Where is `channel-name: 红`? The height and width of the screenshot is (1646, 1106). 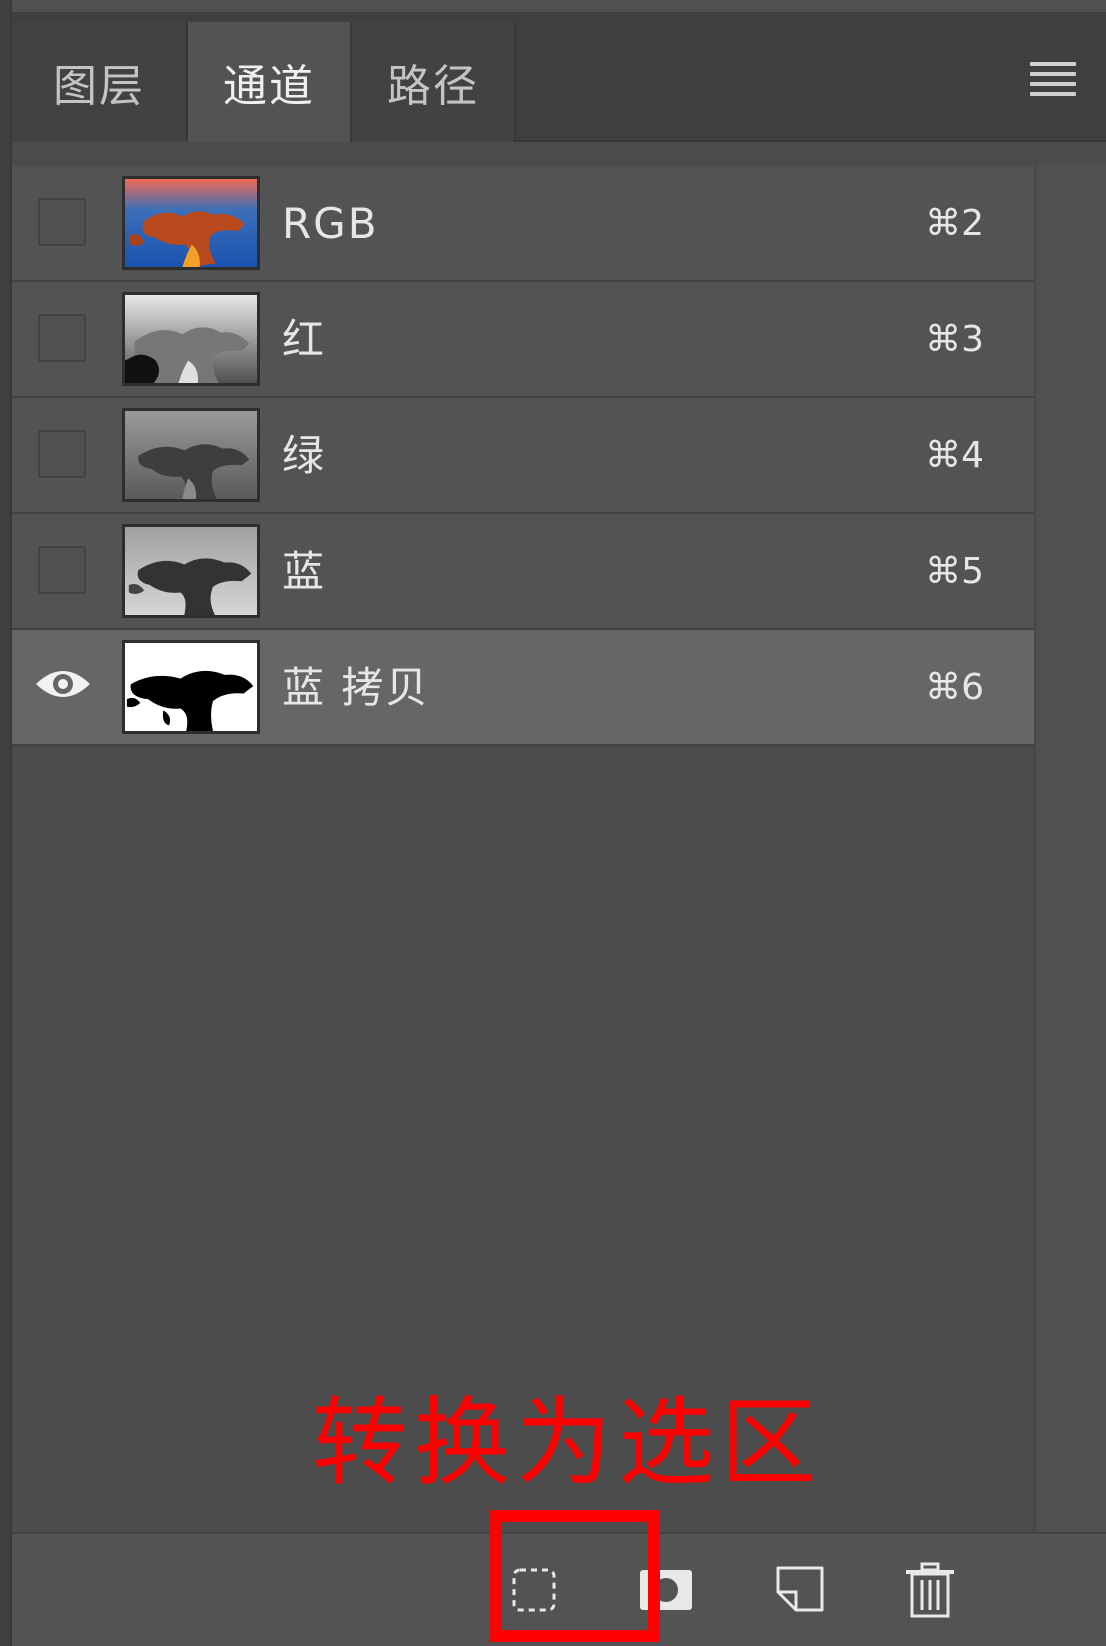 channel-name: 红 is located at coordinates (304, 339).